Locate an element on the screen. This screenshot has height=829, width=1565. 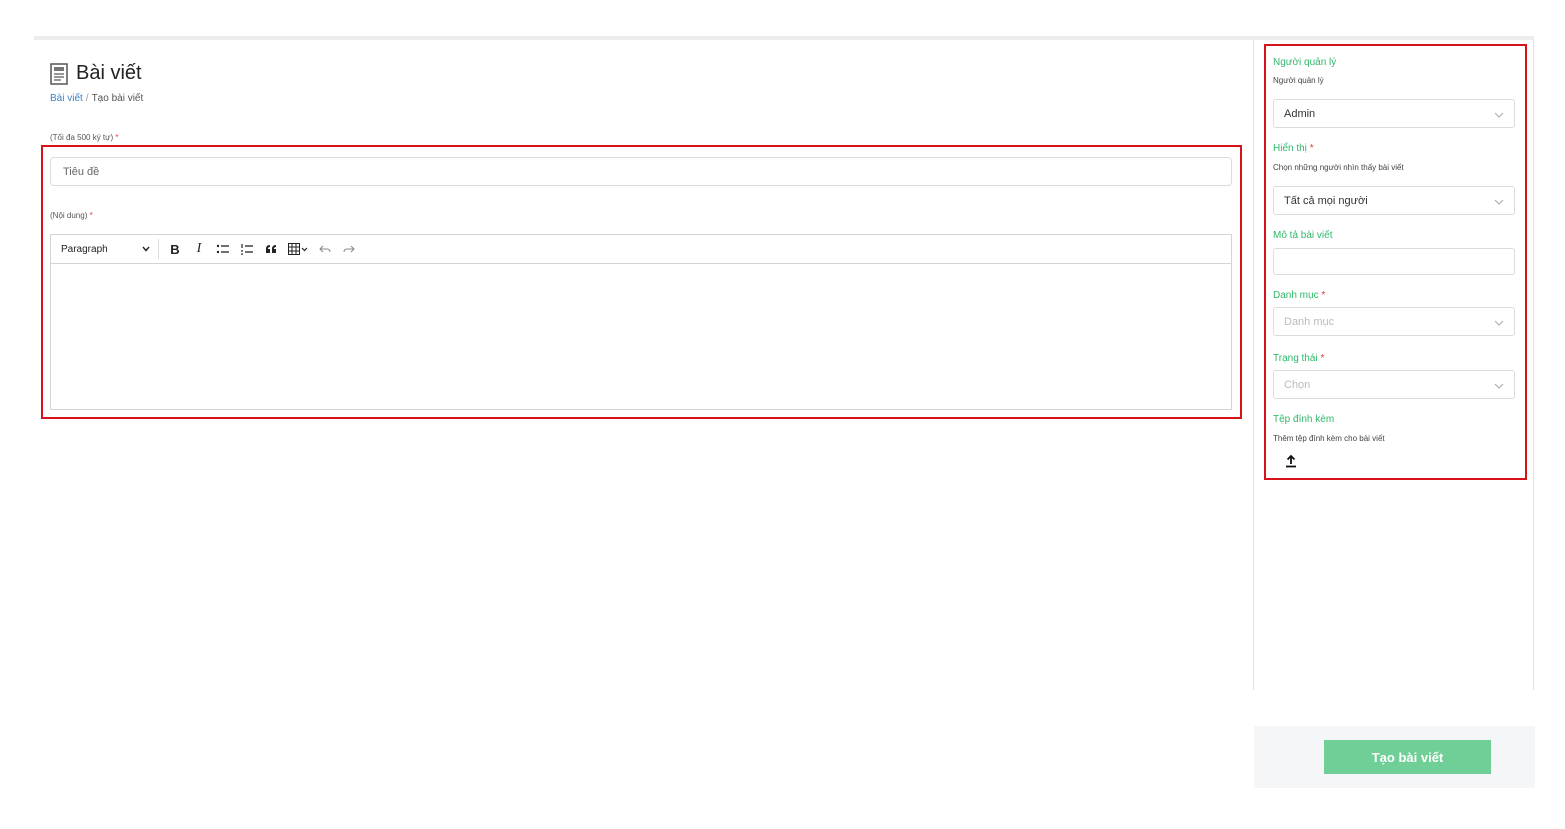
content-hint: (Nội dung) * is located at coordinates (71, 215).